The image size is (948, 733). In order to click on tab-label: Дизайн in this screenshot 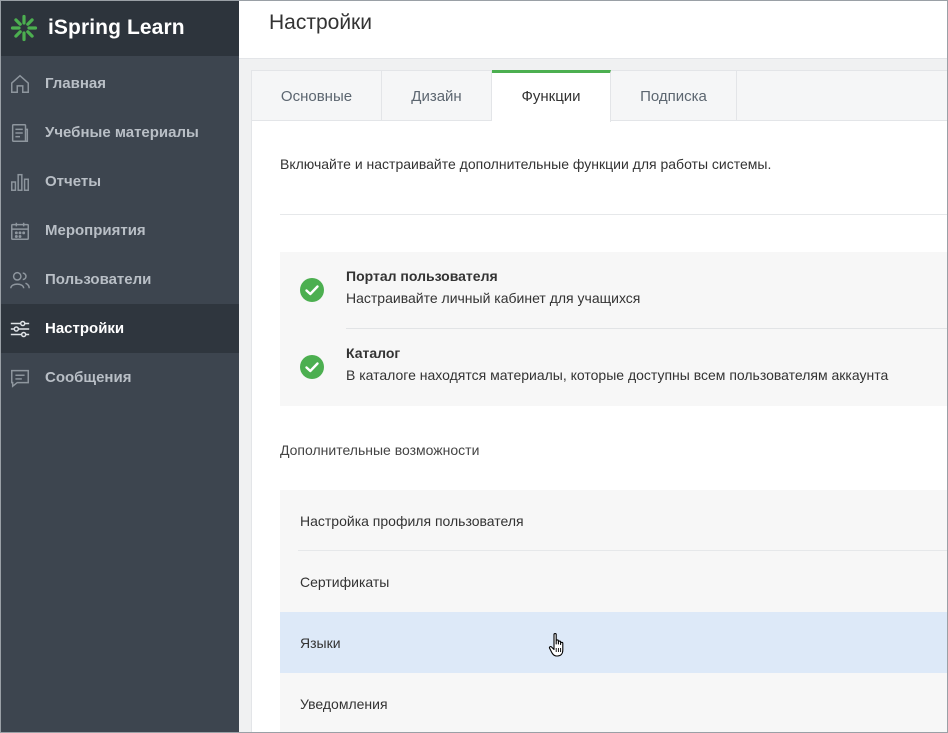, I will do `click(436, 96)`.